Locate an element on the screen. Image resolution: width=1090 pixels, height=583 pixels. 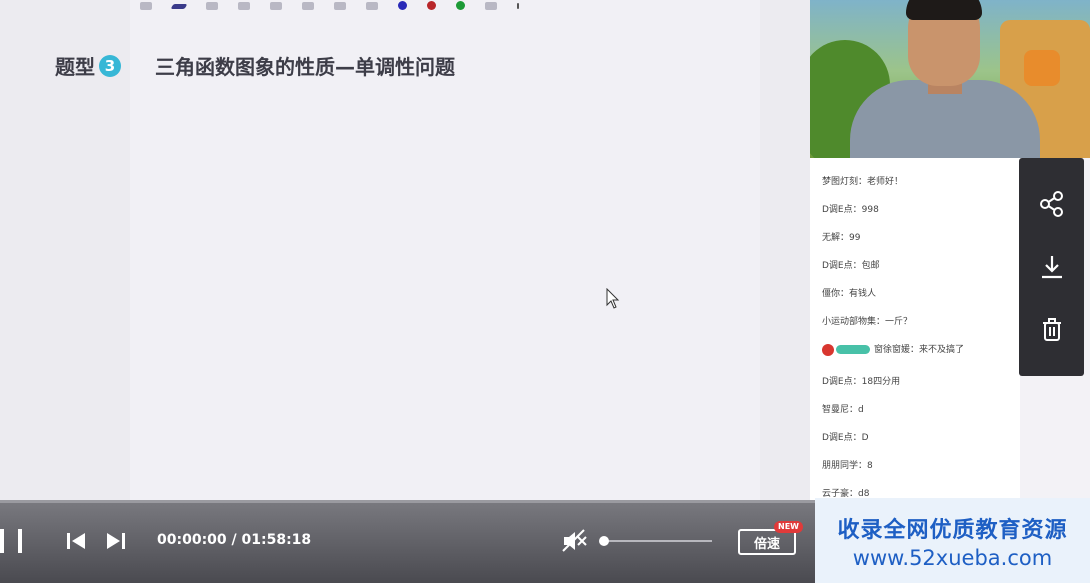
pen-tool-icon is located at coordinates (179, 6).